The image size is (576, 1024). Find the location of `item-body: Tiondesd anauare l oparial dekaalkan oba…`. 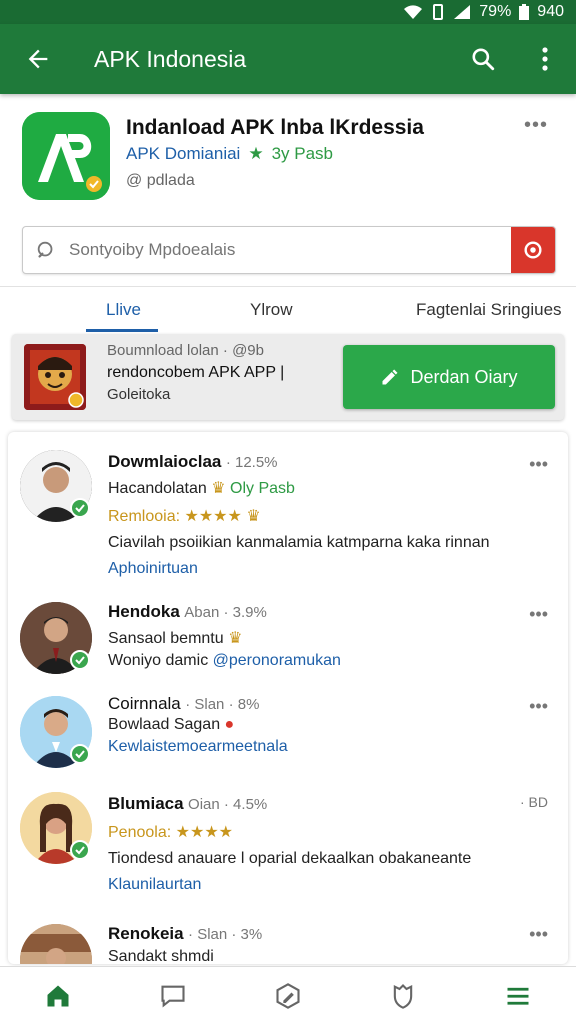

item-body: Tiondesd anauare l oparial dekaalkan oba… is located at coordinates (290, 858).